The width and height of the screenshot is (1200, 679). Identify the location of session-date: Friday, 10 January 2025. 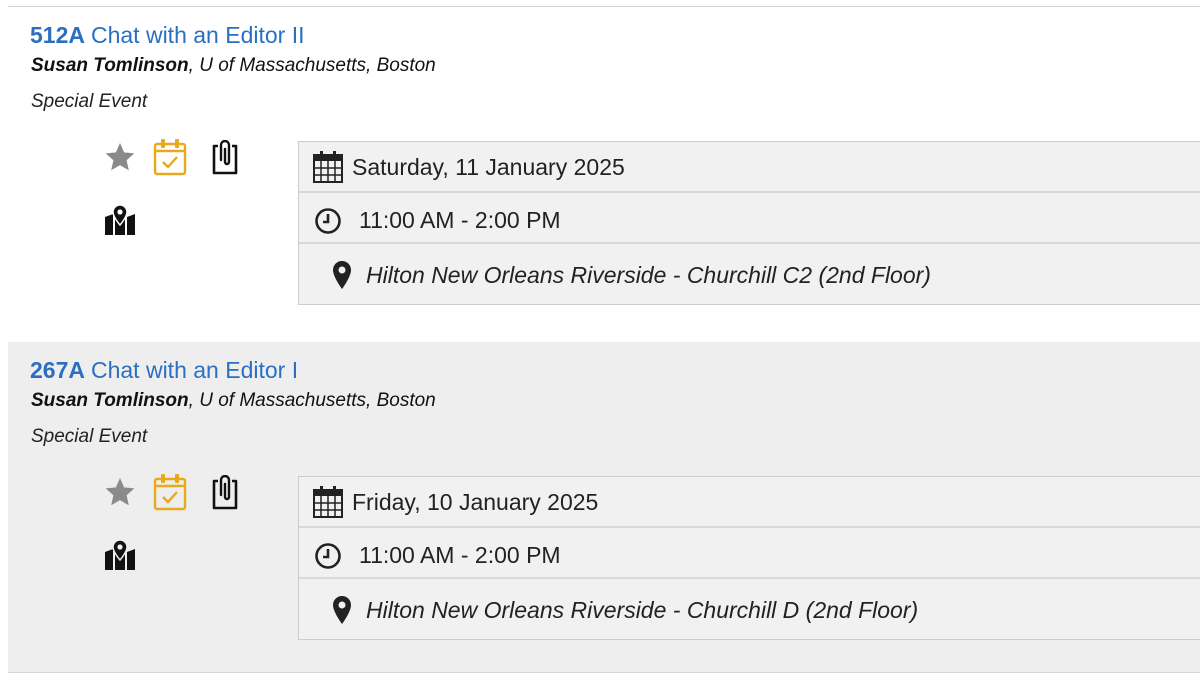
(475, 502).